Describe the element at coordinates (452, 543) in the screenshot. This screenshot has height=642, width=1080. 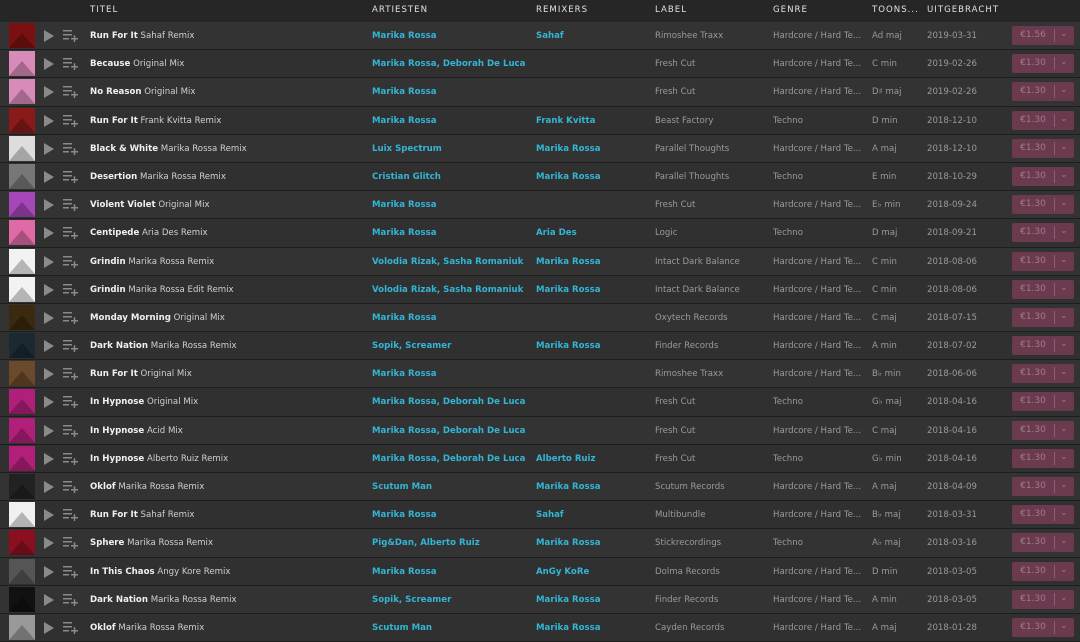
I see `track-artists: Pig&Dan, Alberto Ruiz` at that location.